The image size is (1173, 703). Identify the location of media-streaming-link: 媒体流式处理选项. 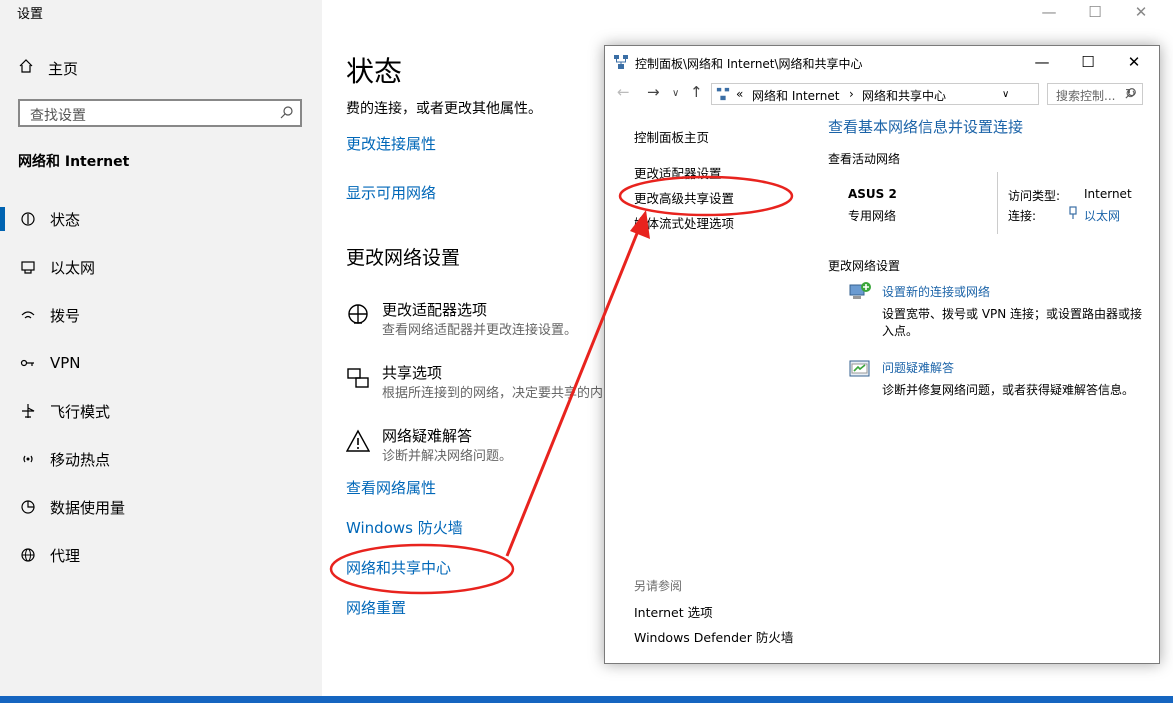
(684, 222).